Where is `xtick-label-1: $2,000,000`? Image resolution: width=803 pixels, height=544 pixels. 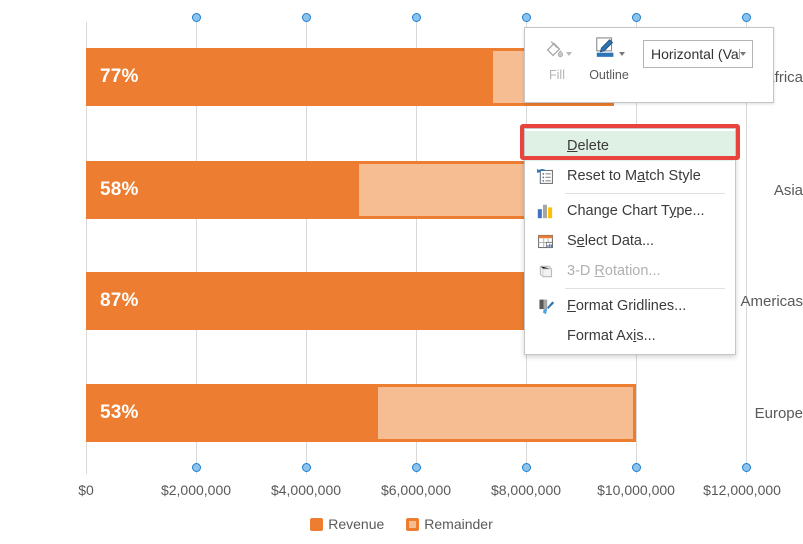 xtick-label-1: $2,000,000 is located at coordinates (196, 490).